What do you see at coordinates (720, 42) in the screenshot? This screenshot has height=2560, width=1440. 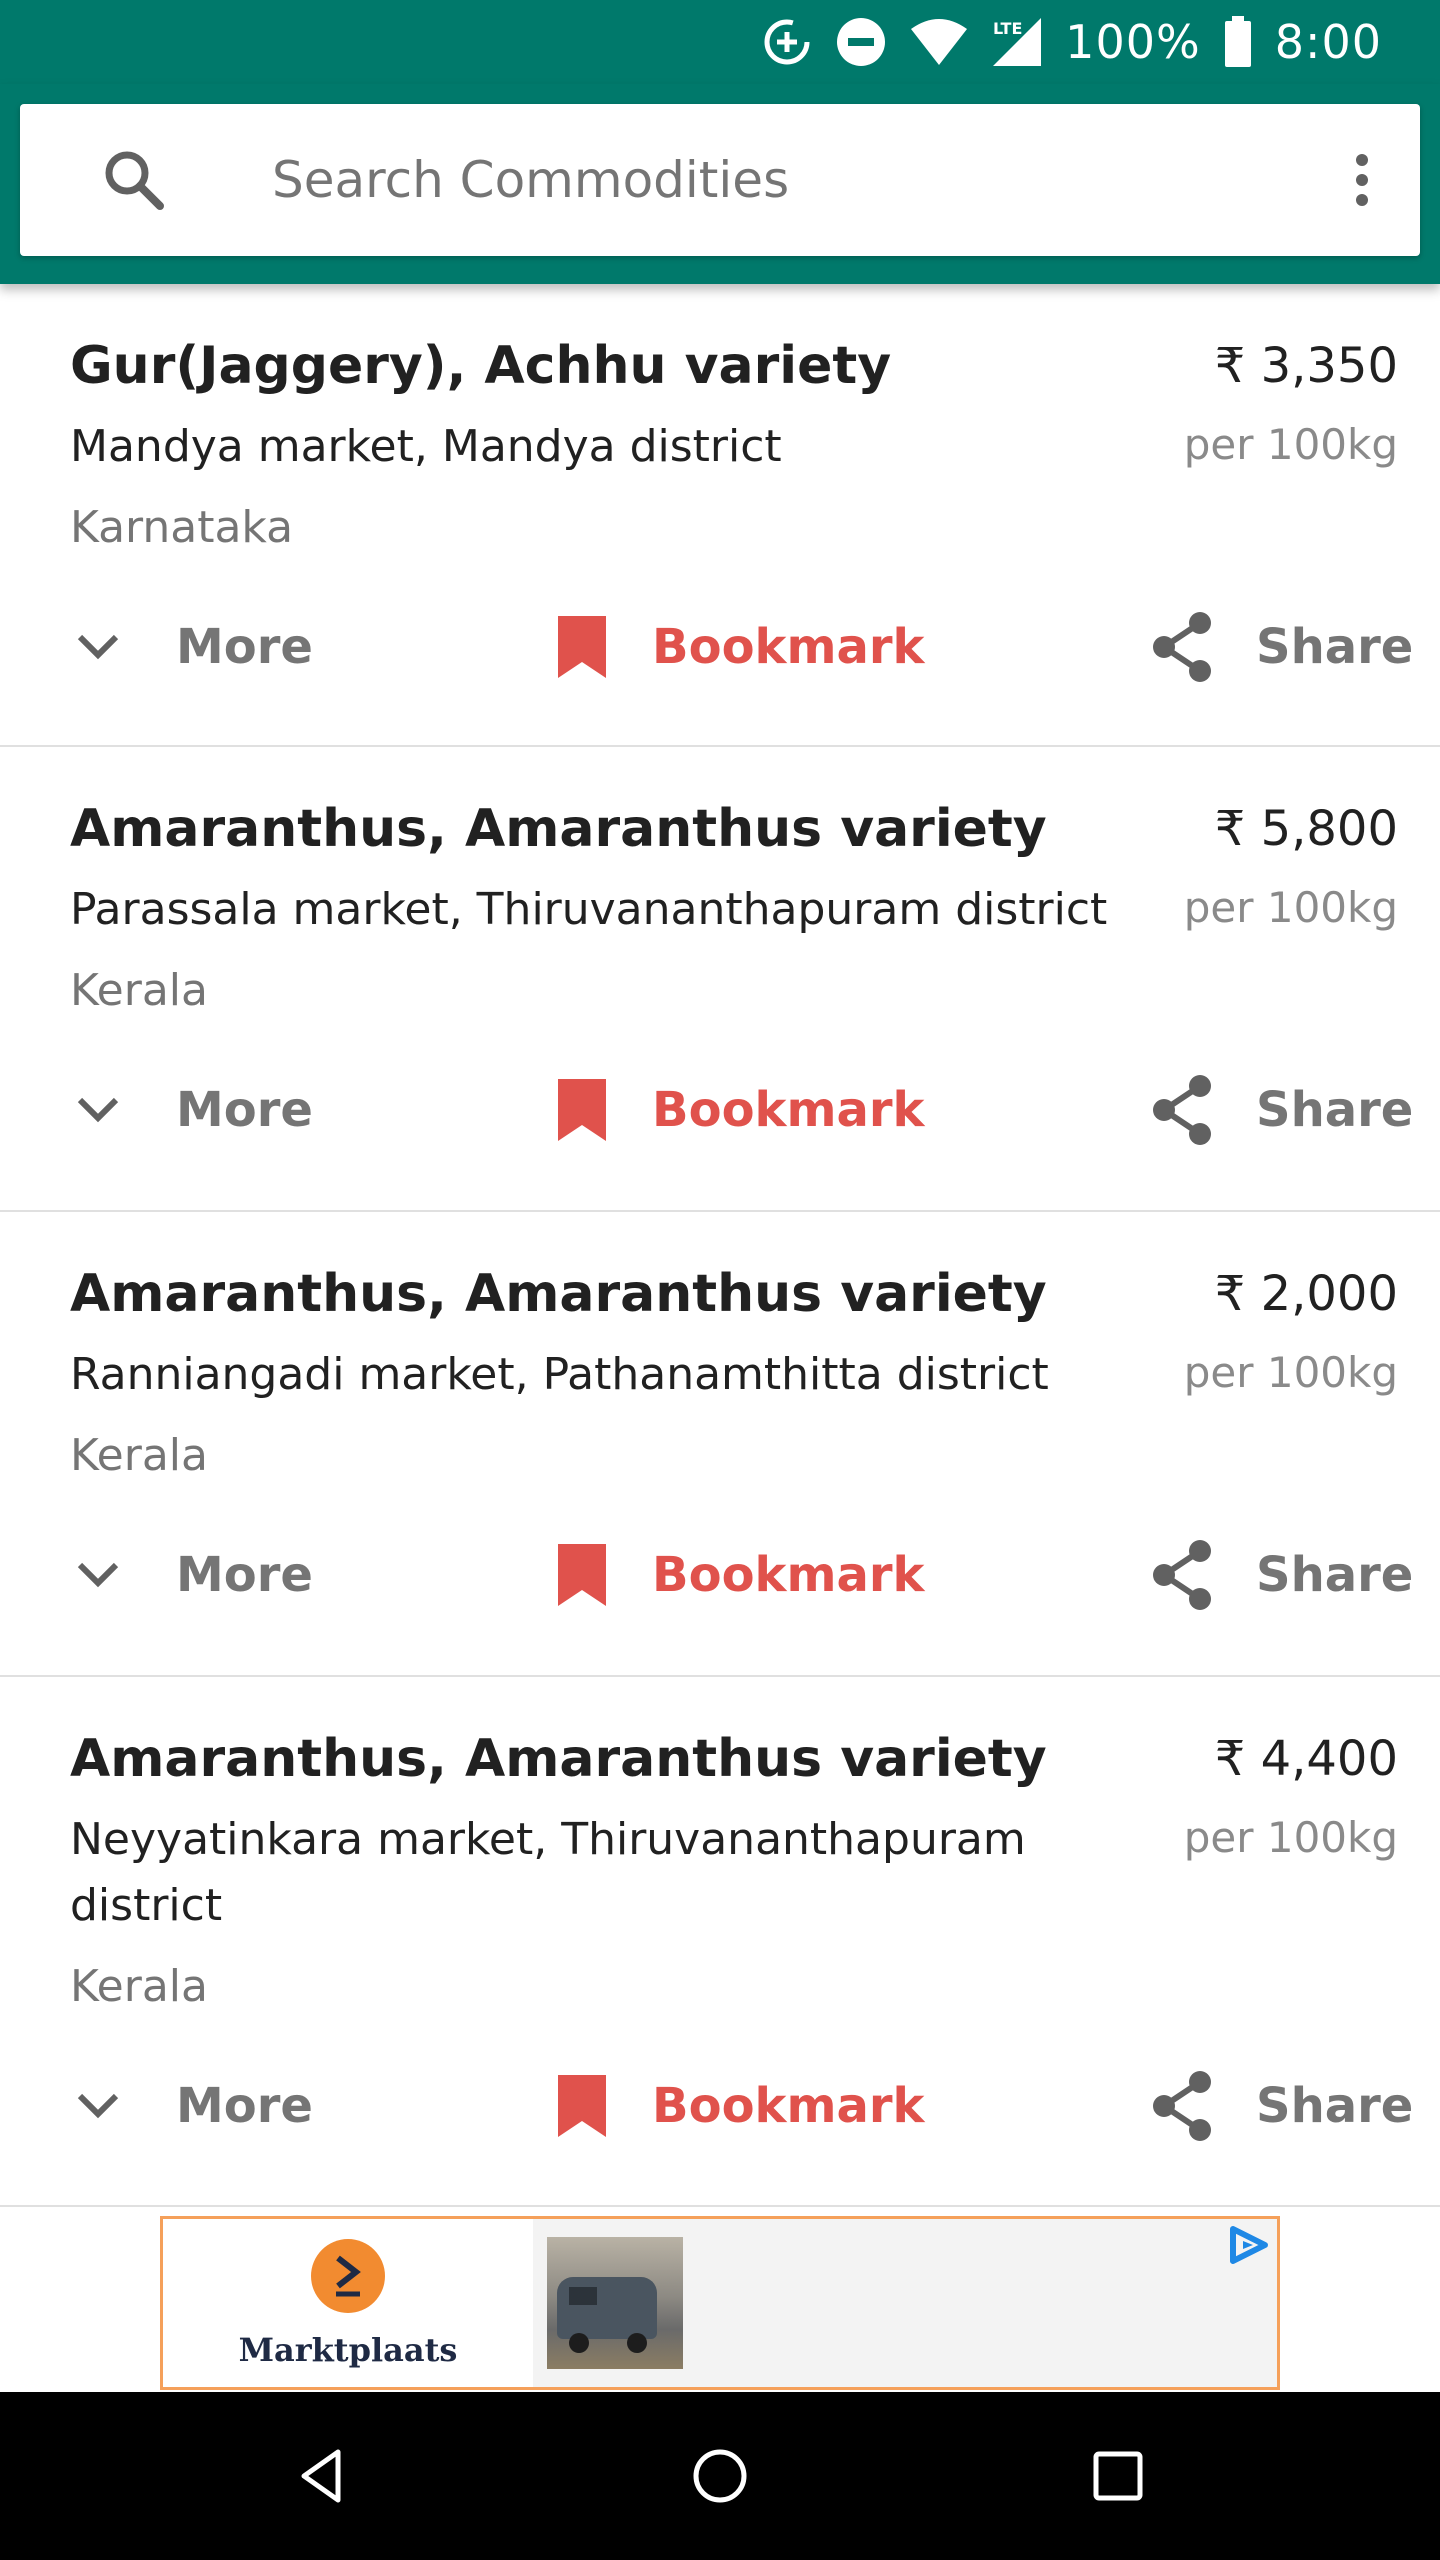 I see `status-bar: LTE 100% 8:00` at bounding box center [720, 42].